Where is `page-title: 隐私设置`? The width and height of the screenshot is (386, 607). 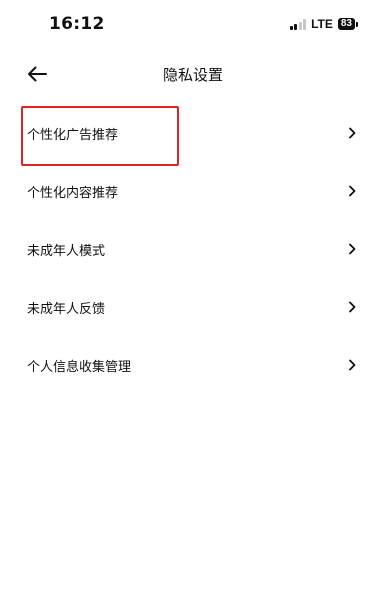 page-title: 隐私设置 is located at coordinates (192, 75).